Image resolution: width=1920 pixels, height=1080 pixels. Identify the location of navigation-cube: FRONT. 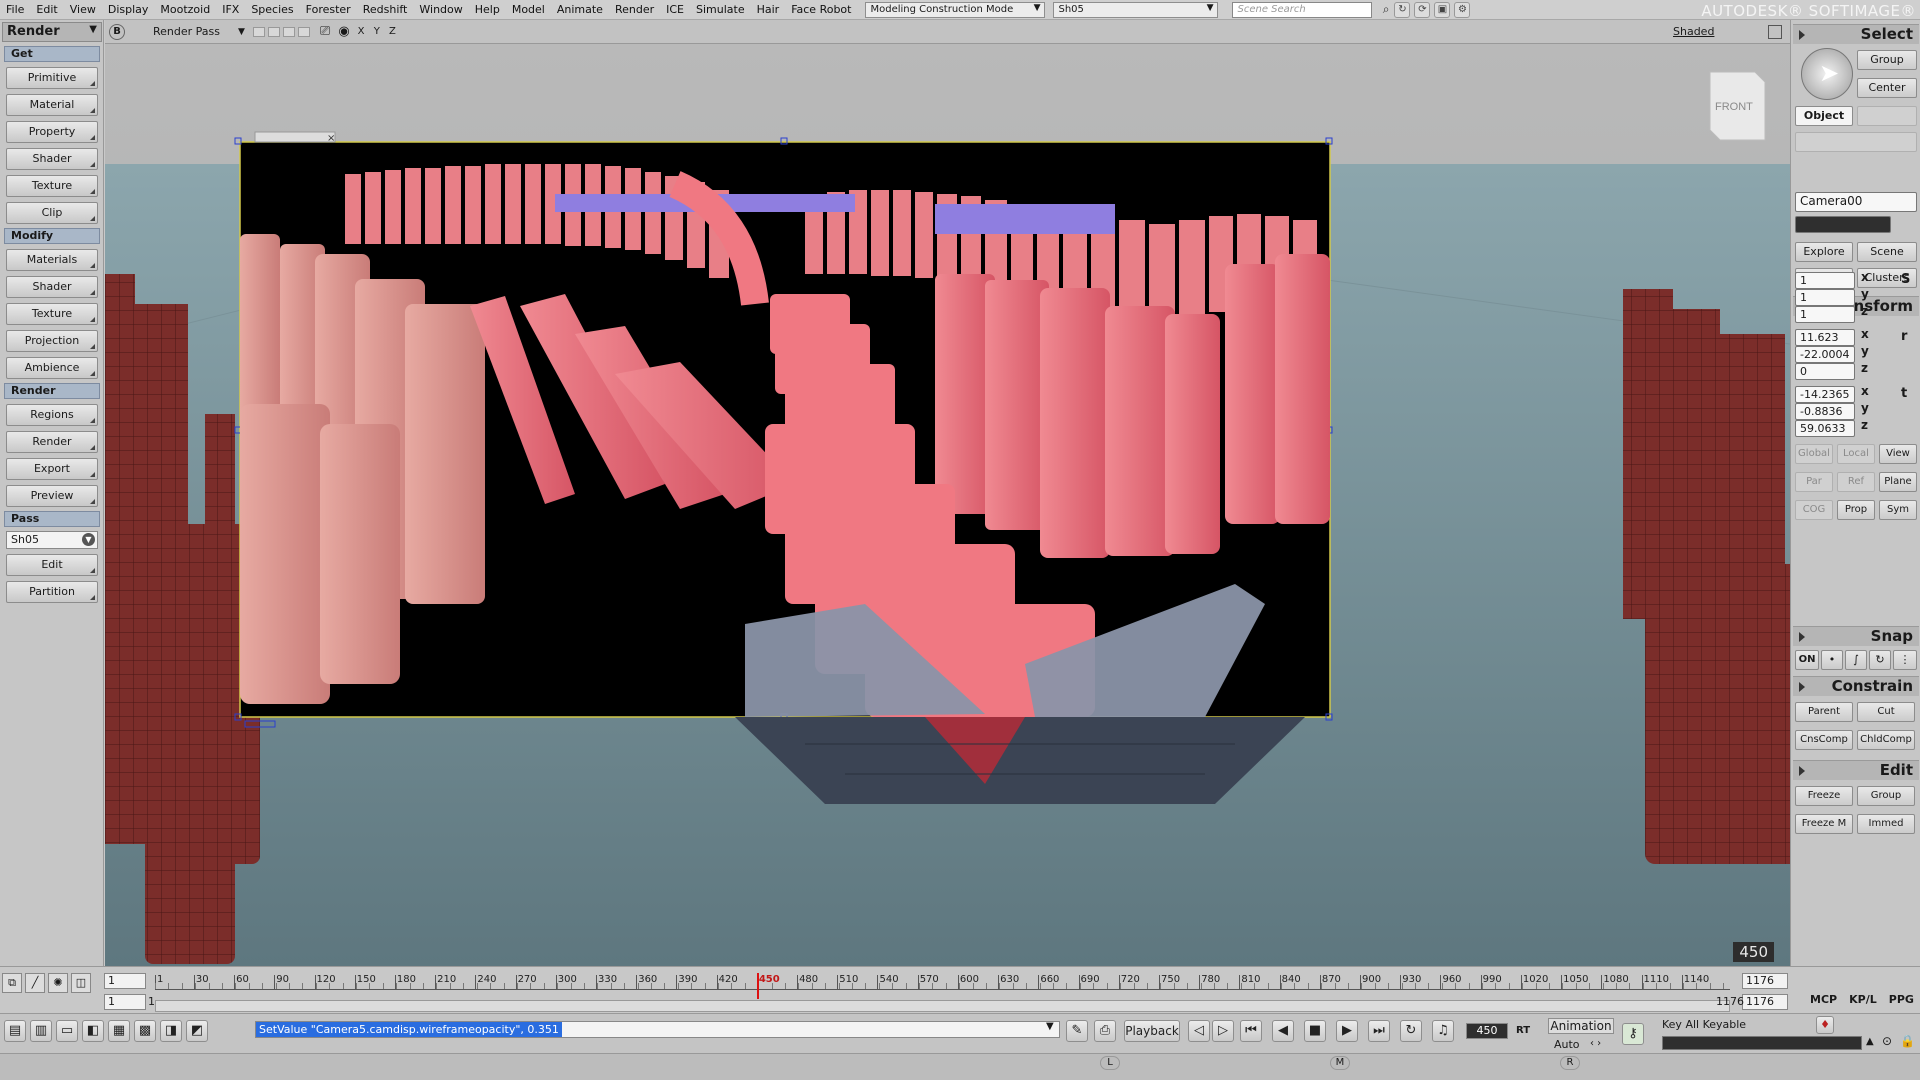
(1737, 106).